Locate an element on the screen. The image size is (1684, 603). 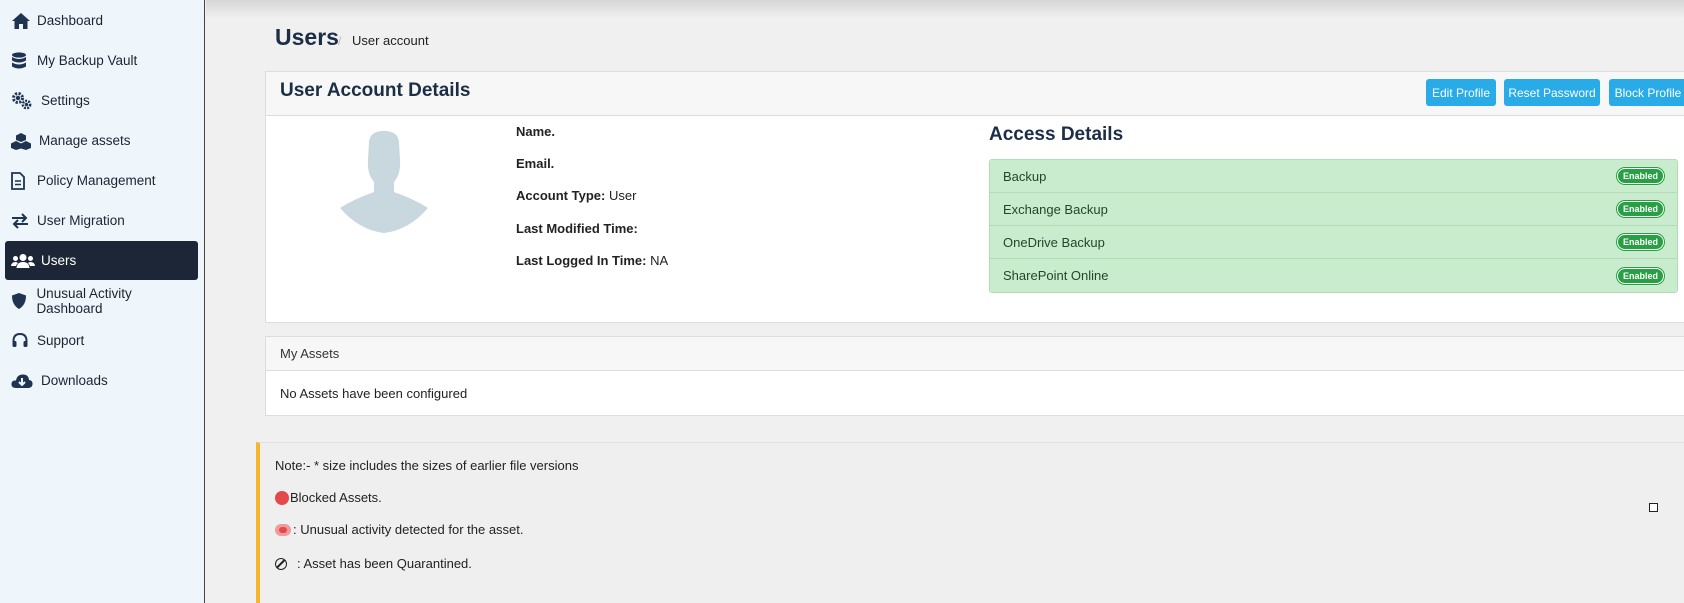
sidebar-item-label: Users is located at coordinates (59, 260).